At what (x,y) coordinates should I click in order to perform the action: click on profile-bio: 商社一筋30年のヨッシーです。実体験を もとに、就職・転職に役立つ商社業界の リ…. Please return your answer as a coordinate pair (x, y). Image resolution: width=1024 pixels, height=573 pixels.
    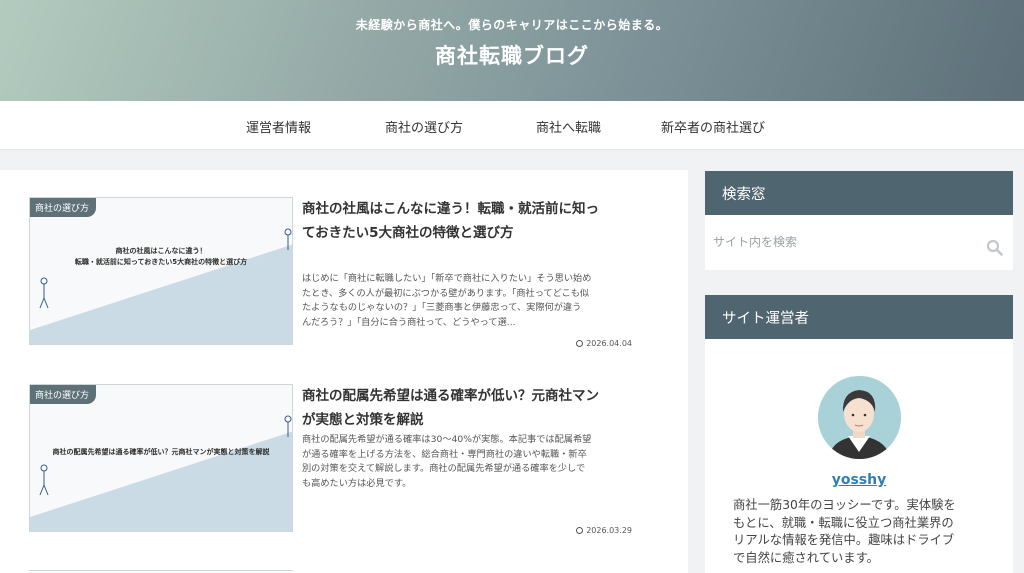
    Looking at the image, I should click on (859, 532).